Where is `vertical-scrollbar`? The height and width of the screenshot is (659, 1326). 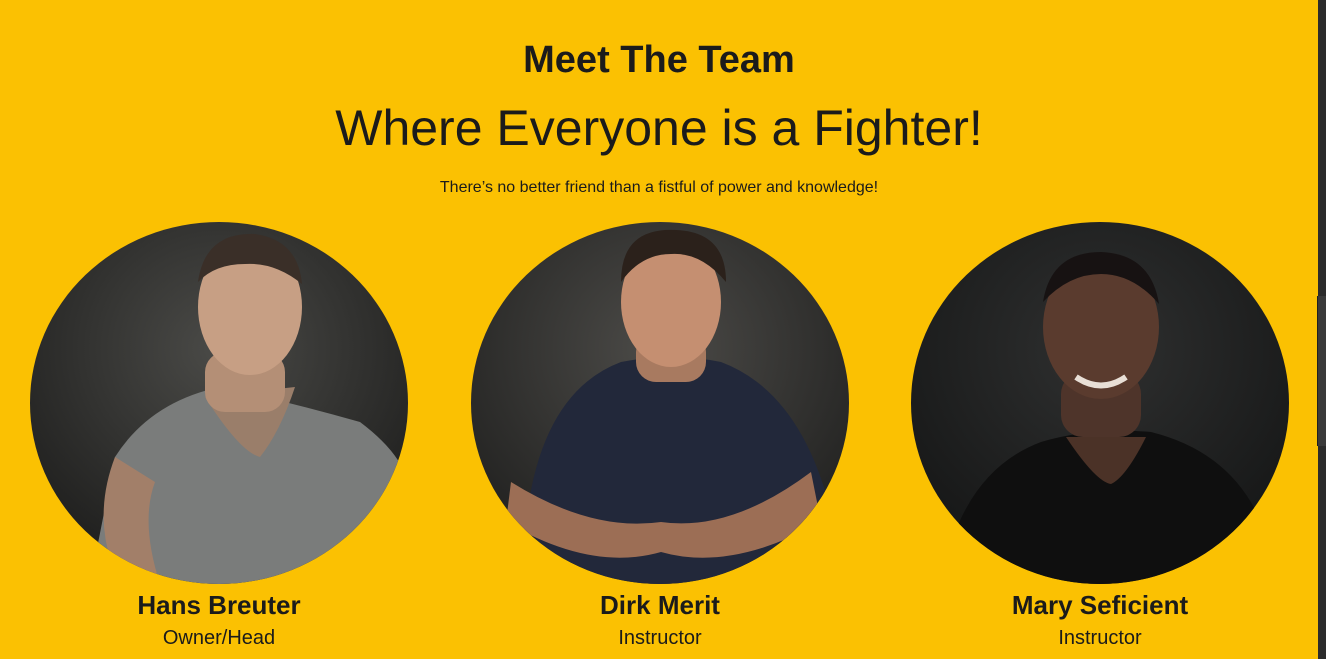 vertical-scrollbar is located at coordinates (1321, 329).